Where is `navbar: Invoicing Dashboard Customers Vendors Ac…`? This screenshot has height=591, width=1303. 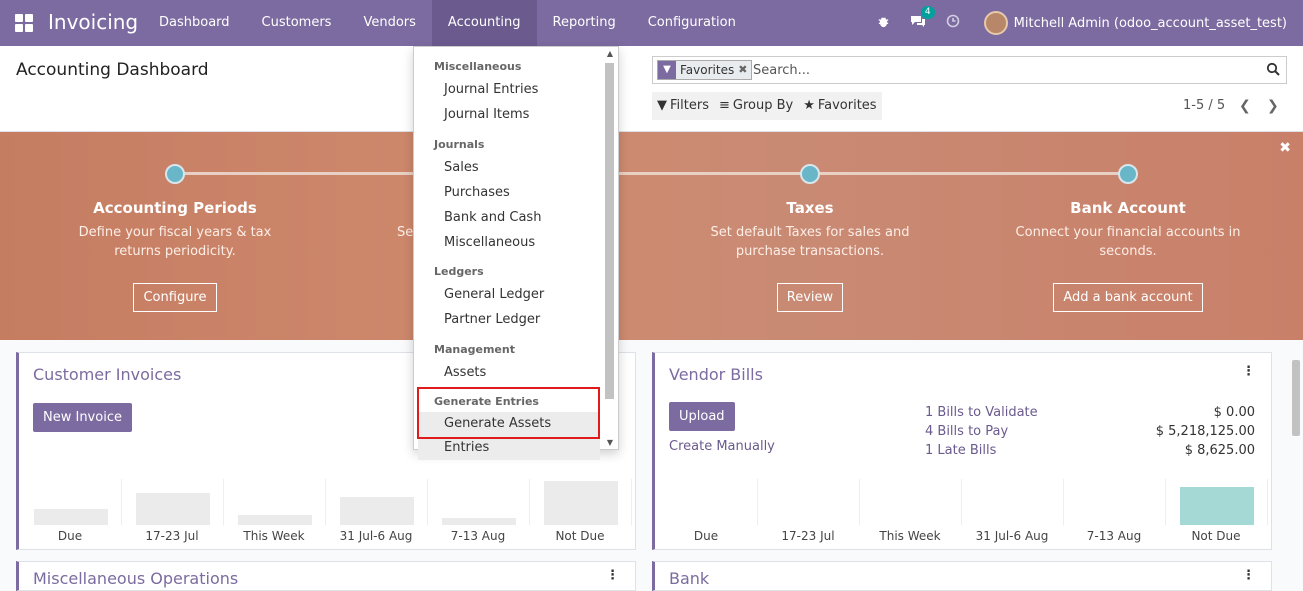 navbar: Invoicing Dashboard Customers Vendors Ac… is located at coordinates (651, 23).